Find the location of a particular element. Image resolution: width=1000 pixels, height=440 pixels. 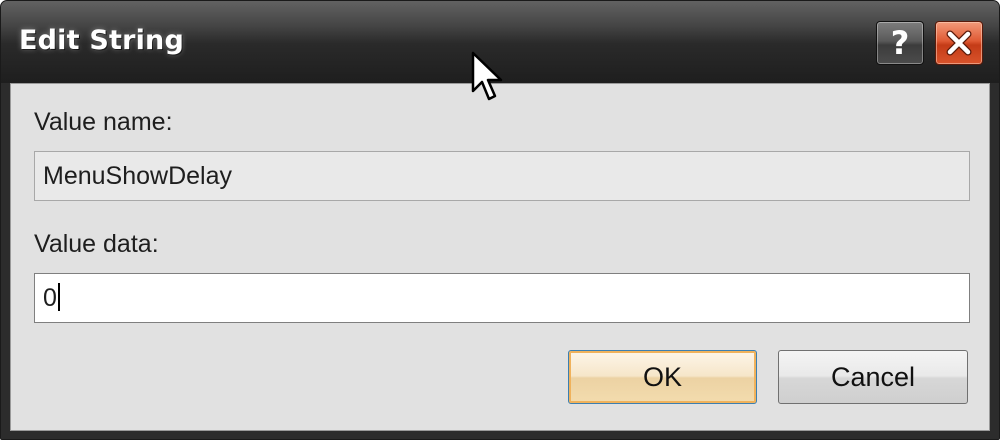

close-icon is located at coordinates (959, 43).